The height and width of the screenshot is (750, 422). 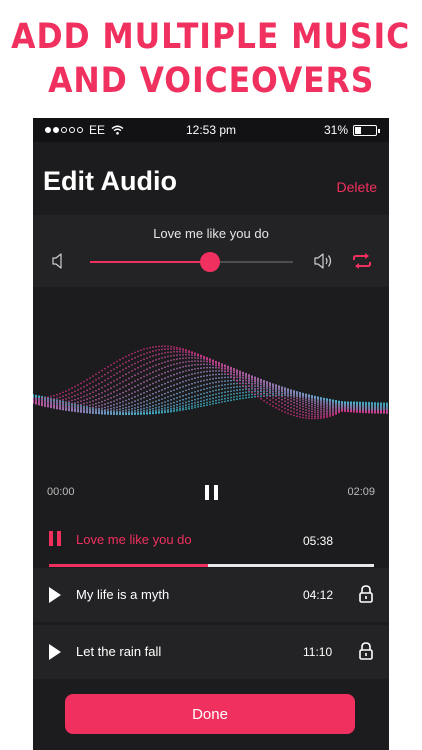 What do you see at coordinates (59, 261) in the screenshot?
I see `volume-low-icon` at bounding box center [59, 261].